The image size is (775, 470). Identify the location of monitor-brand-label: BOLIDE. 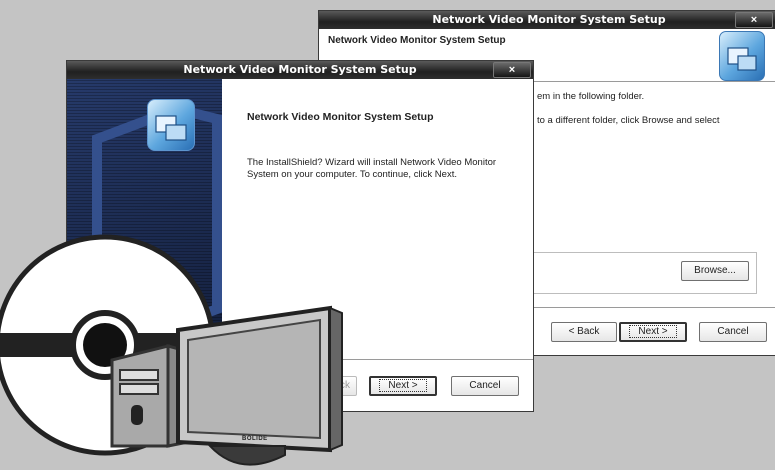
(255, 439).